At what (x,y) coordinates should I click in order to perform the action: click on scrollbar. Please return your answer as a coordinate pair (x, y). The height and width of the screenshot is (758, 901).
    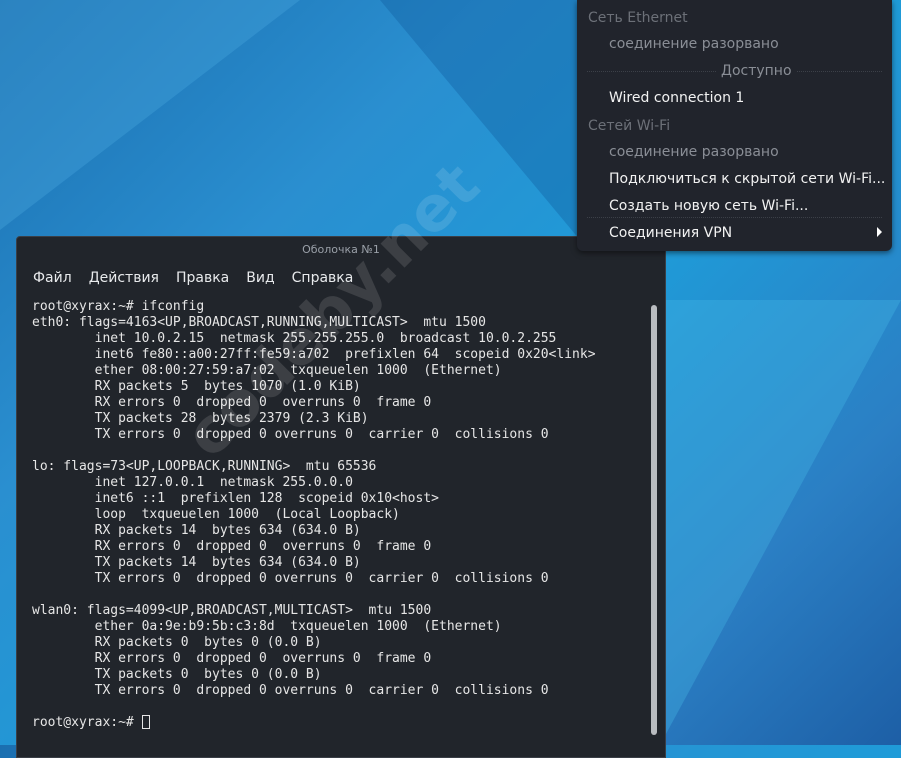
    Looking at the image, I should click on (654, 520).